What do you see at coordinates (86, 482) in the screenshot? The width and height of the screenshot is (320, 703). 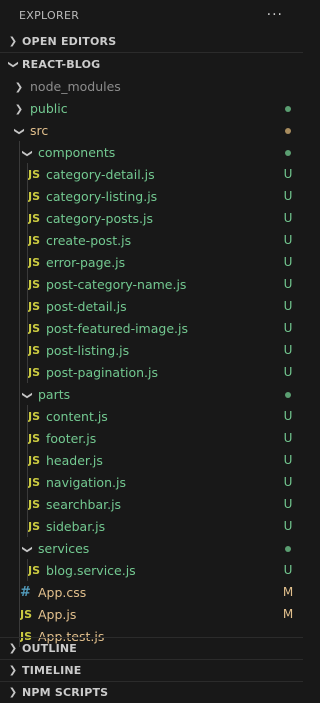 I see `tree-item-label: navigation.js` at bounding box center [86, 482].